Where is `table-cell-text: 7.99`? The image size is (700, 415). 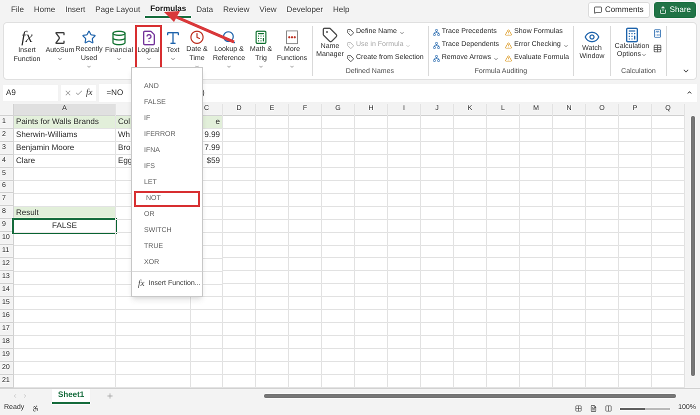 table-cell-text: 7.99 is located at coordinates (212, 148).